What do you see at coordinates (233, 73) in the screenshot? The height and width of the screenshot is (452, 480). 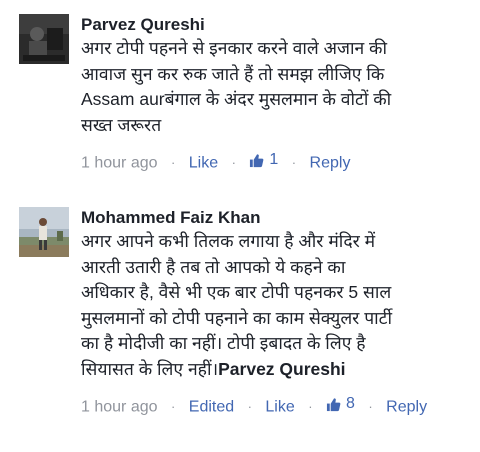 I see `comment-text-line: आवाज सुन कर रुक जाते हैं तो समझ लीजिए कि` at bounding box center [233, 73].